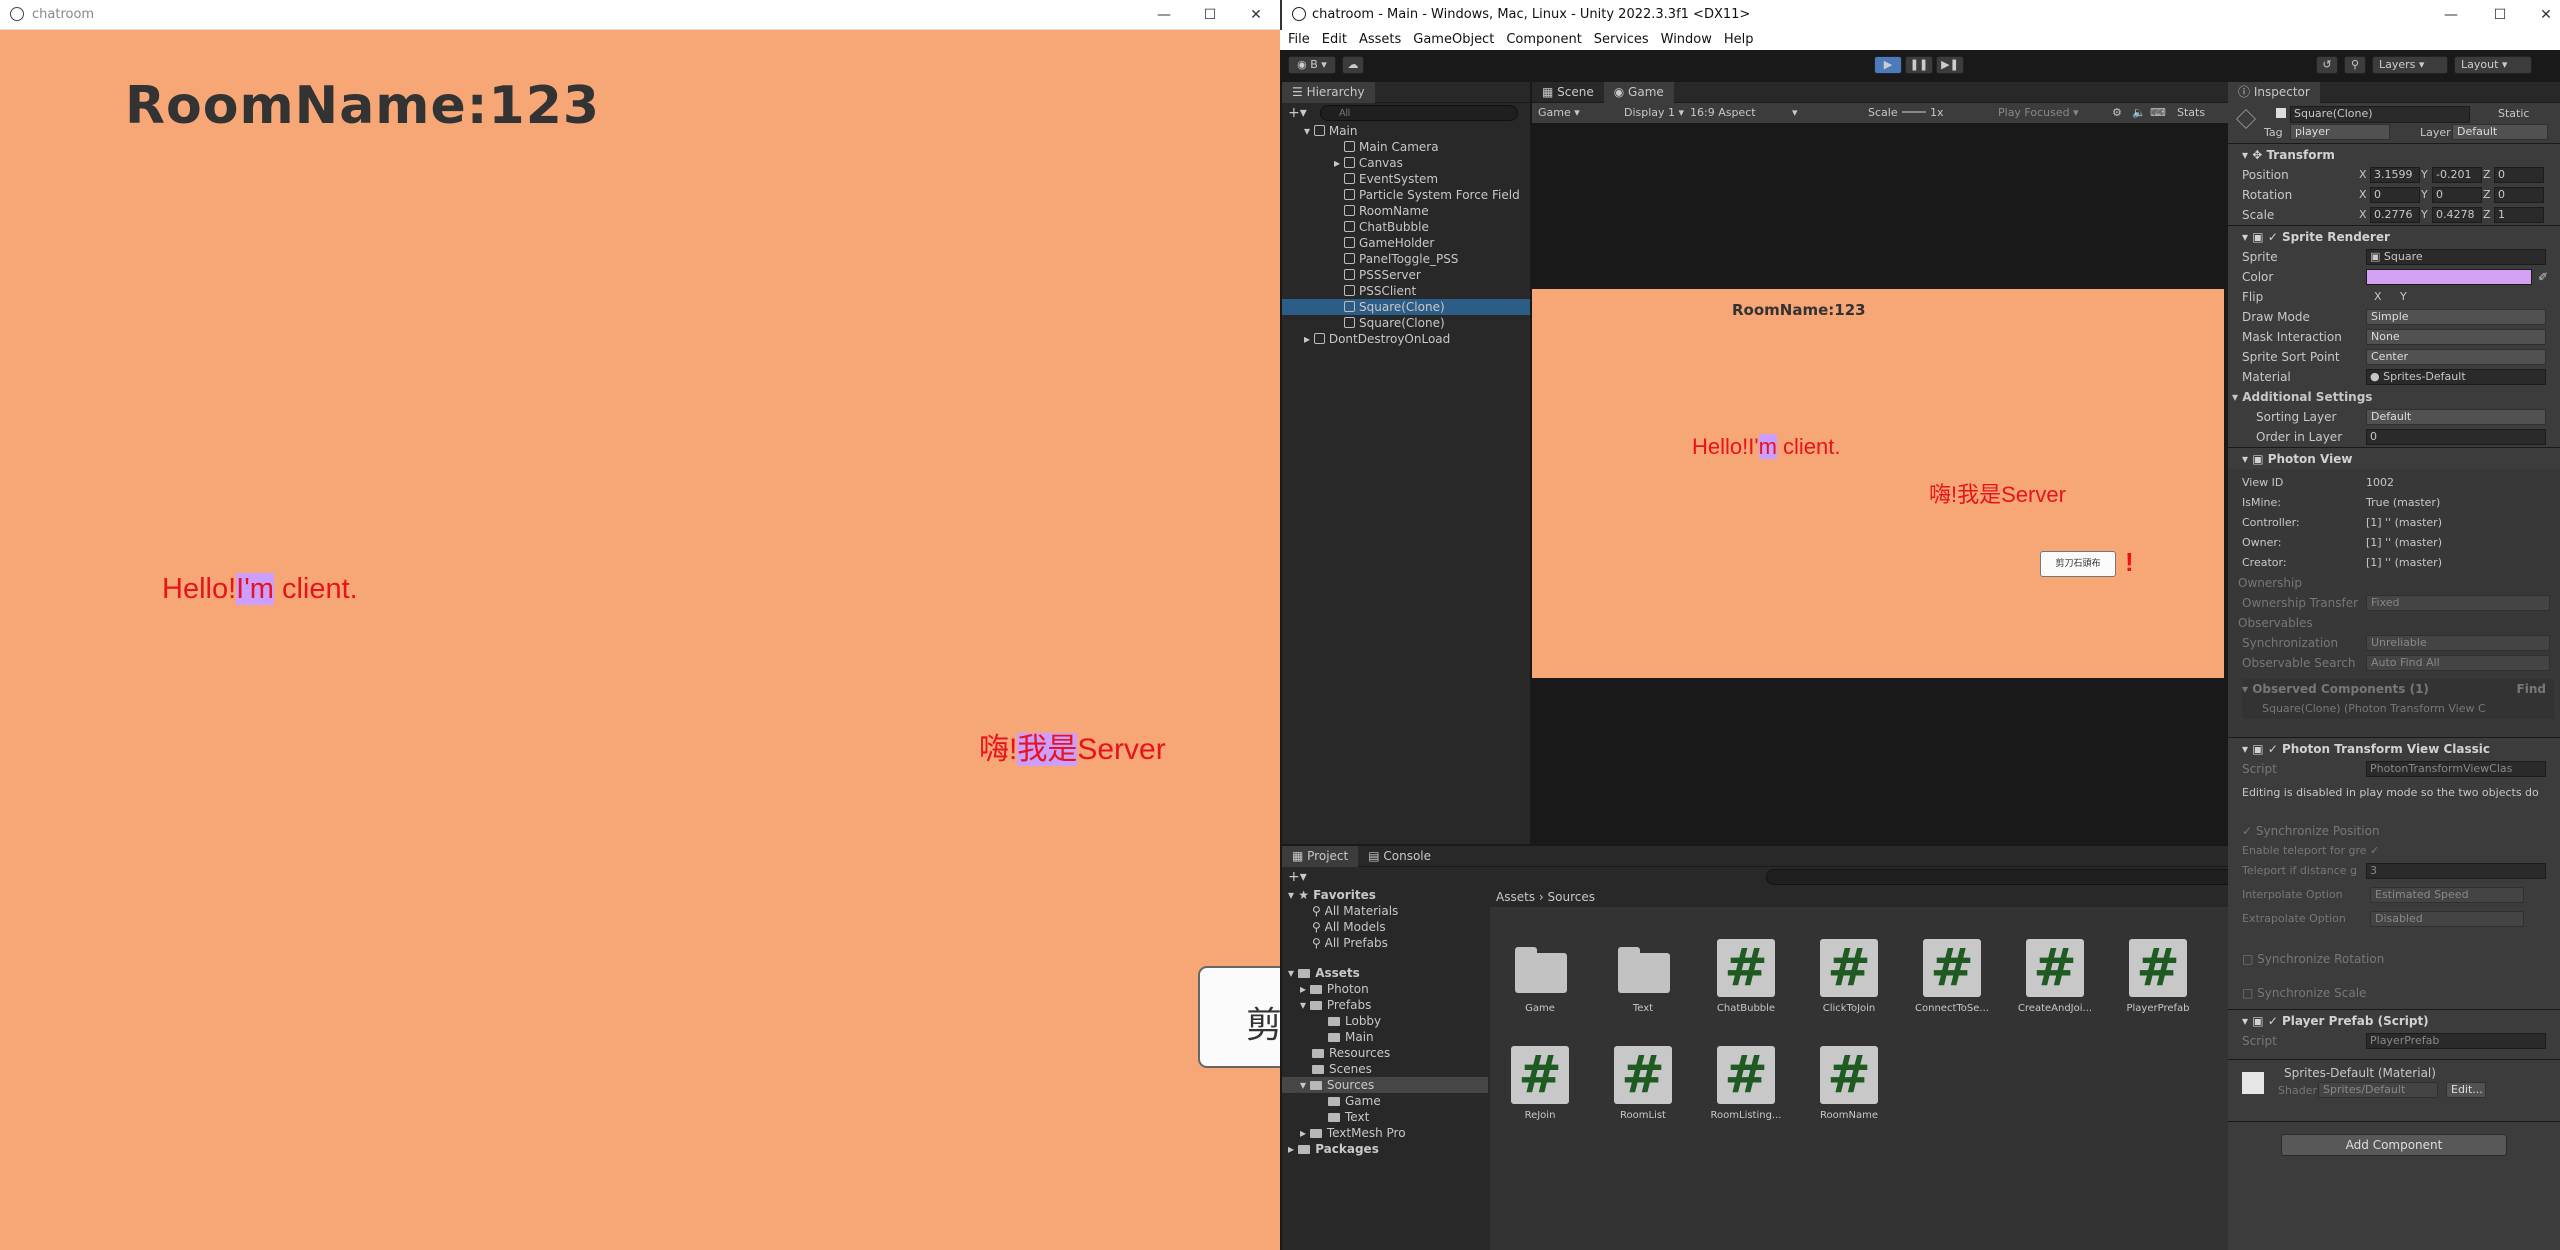 This screenshot has width=2560, height=1250. What do you see at coordinates (1919, 65) in the screenshot?
I see `pause-button: ❚❚` at bounding box center [1919, 65].